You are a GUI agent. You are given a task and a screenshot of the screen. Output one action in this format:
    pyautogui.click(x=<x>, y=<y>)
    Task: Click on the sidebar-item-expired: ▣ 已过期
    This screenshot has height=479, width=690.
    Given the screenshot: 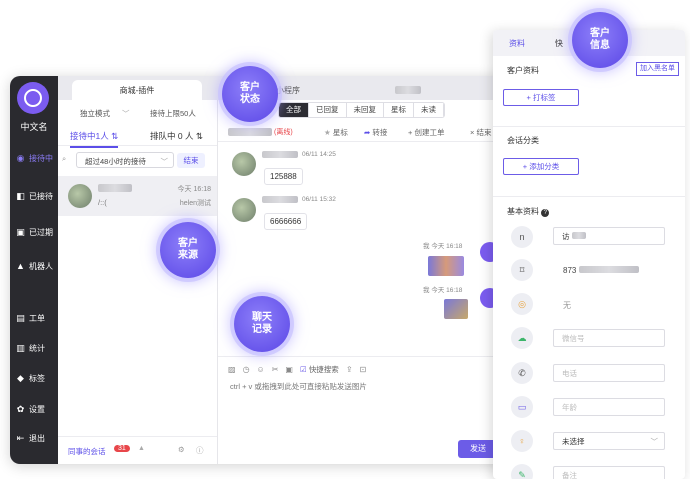 What is the action you would take?
    pyautogui.click(x=34, y=232)
    